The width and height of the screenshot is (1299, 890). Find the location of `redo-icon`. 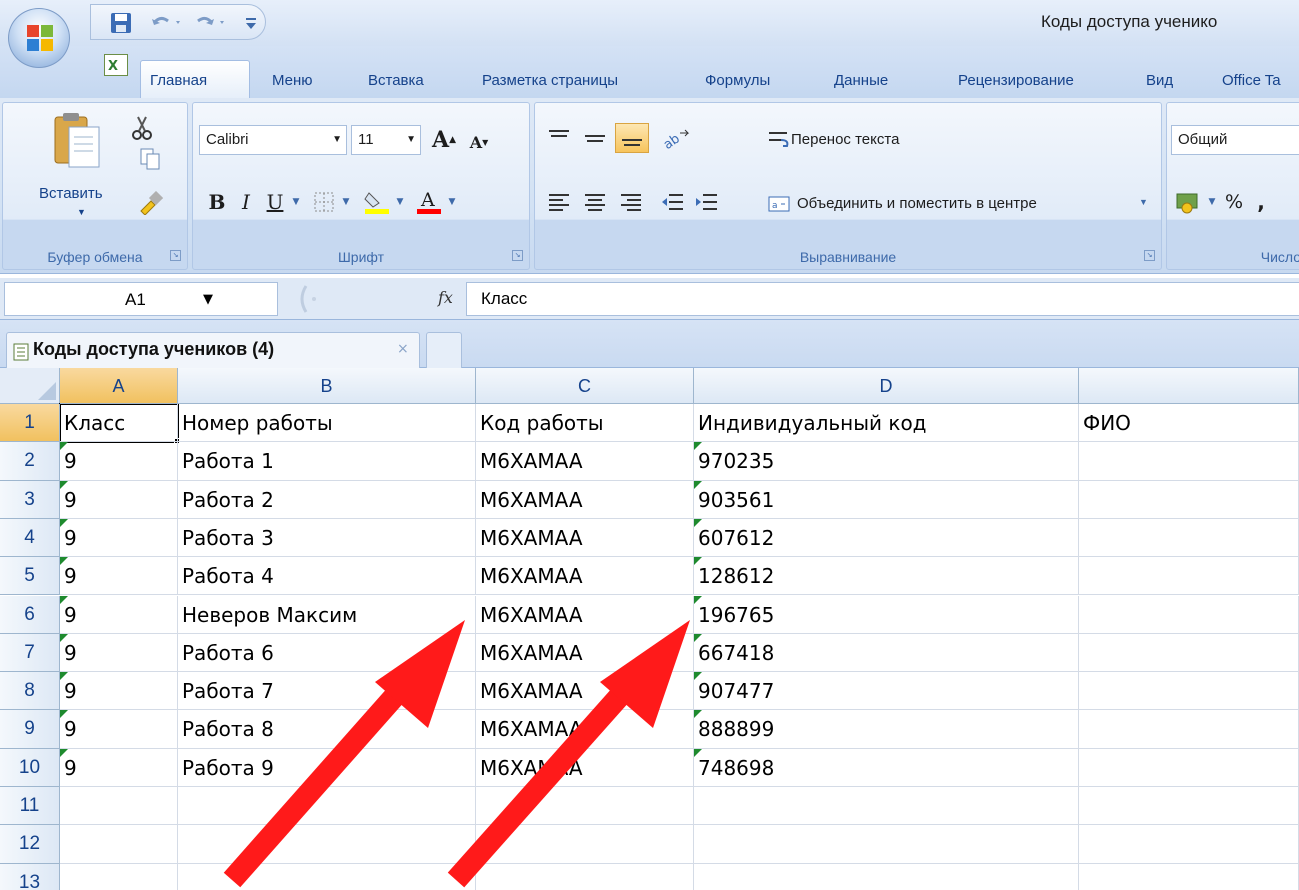

redo-icon is located at coordinates (211, 23).